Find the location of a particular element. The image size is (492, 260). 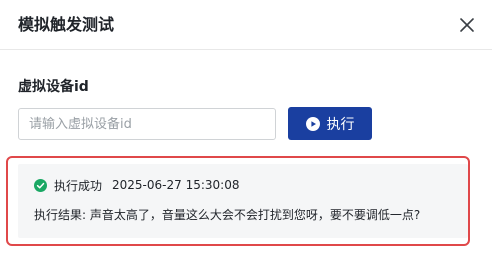

result-status-text: 执行成功 is located at coordinates (78, 185).